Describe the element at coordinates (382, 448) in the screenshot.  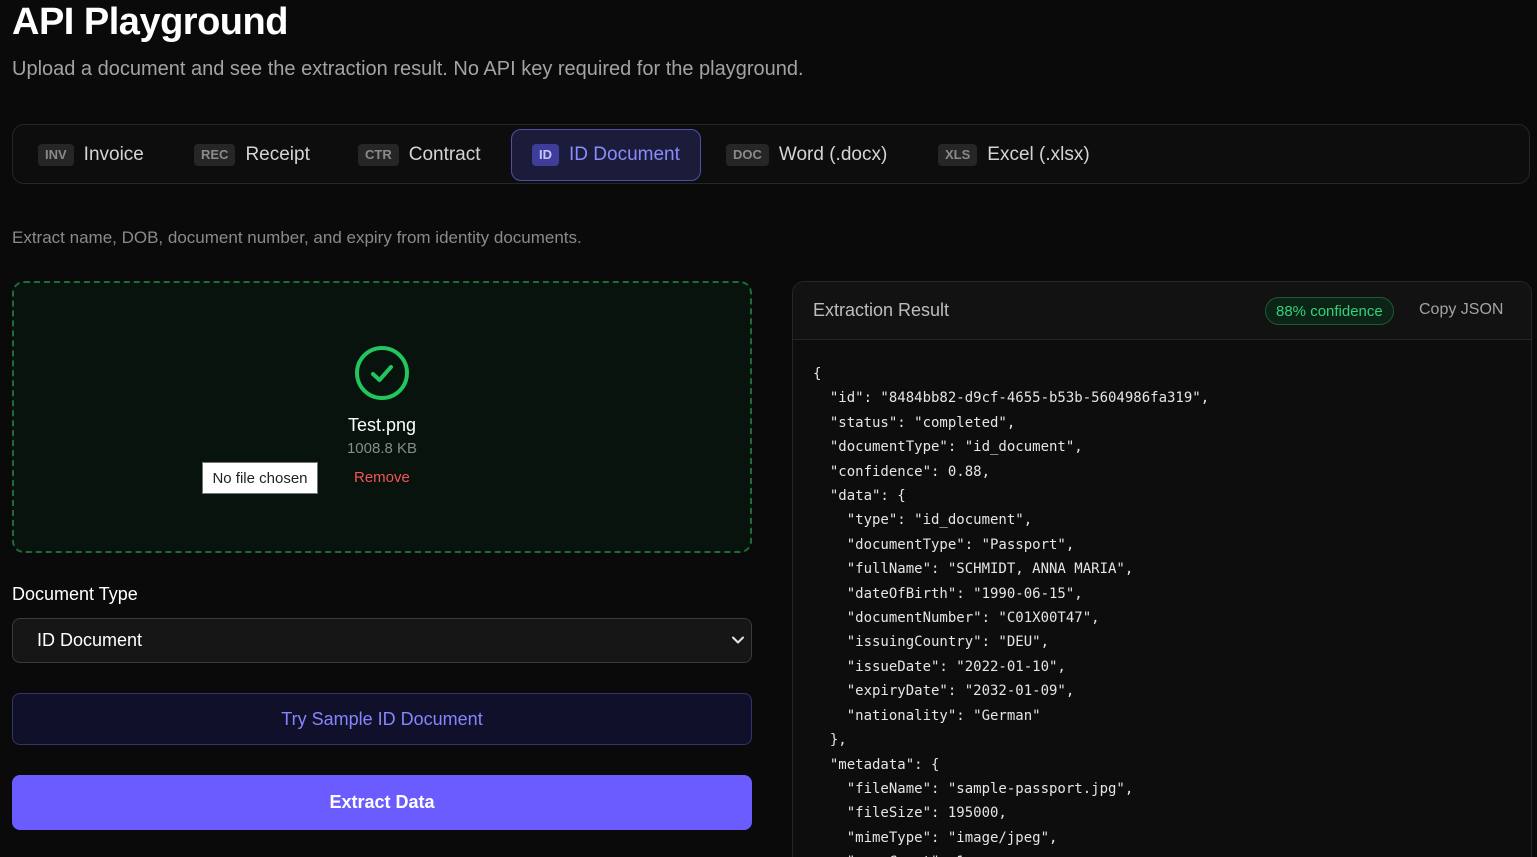
I see `uploaded-file-size: 1008.8 KB` at that location.